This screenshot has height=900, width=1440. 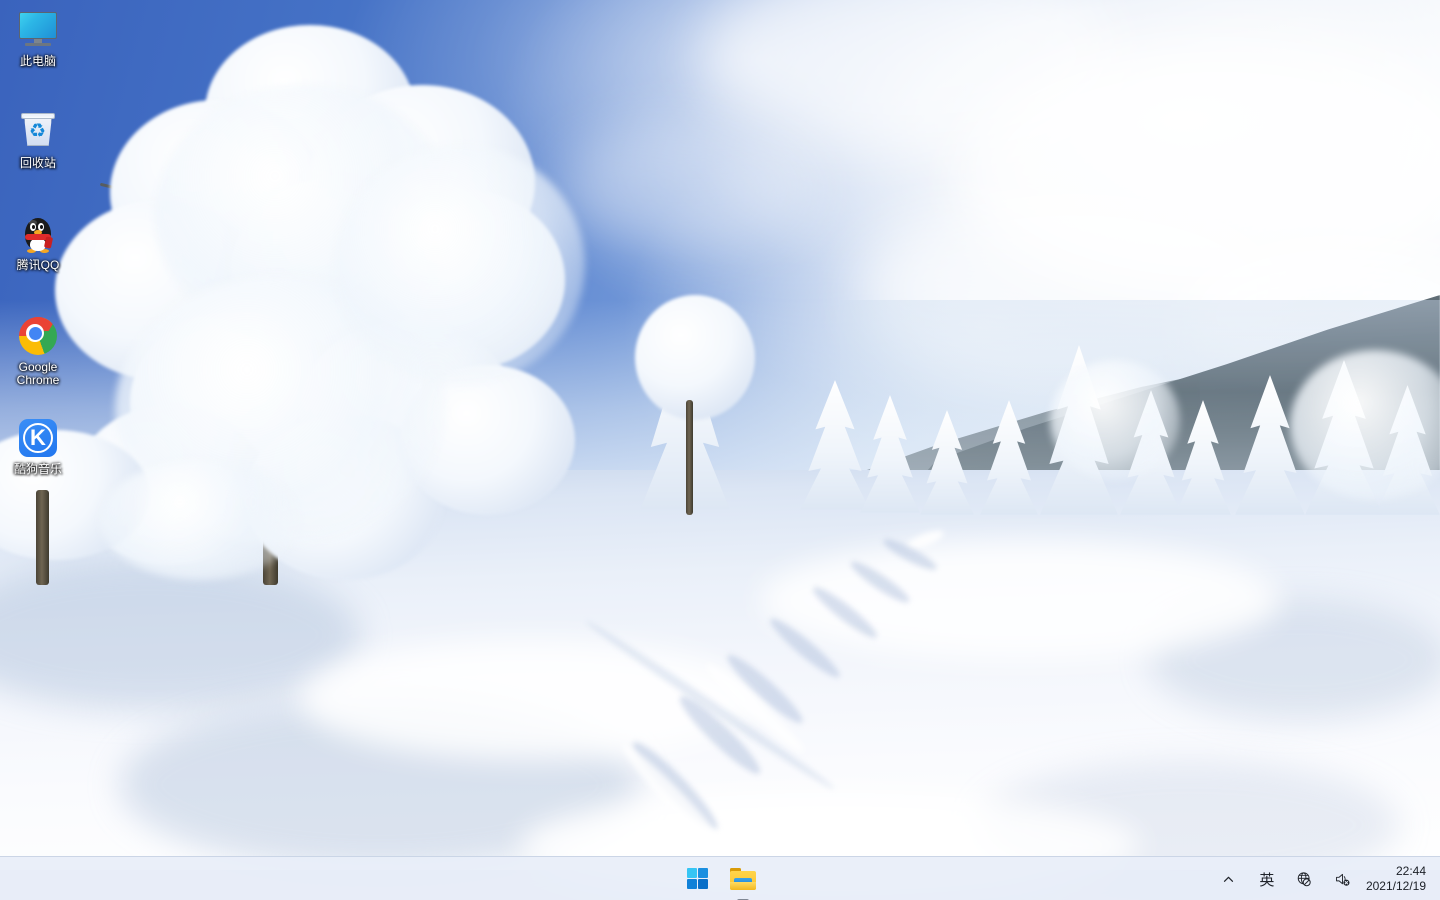 I want to click on taskbar-app-file-explorer, so click(x=743, y=879).